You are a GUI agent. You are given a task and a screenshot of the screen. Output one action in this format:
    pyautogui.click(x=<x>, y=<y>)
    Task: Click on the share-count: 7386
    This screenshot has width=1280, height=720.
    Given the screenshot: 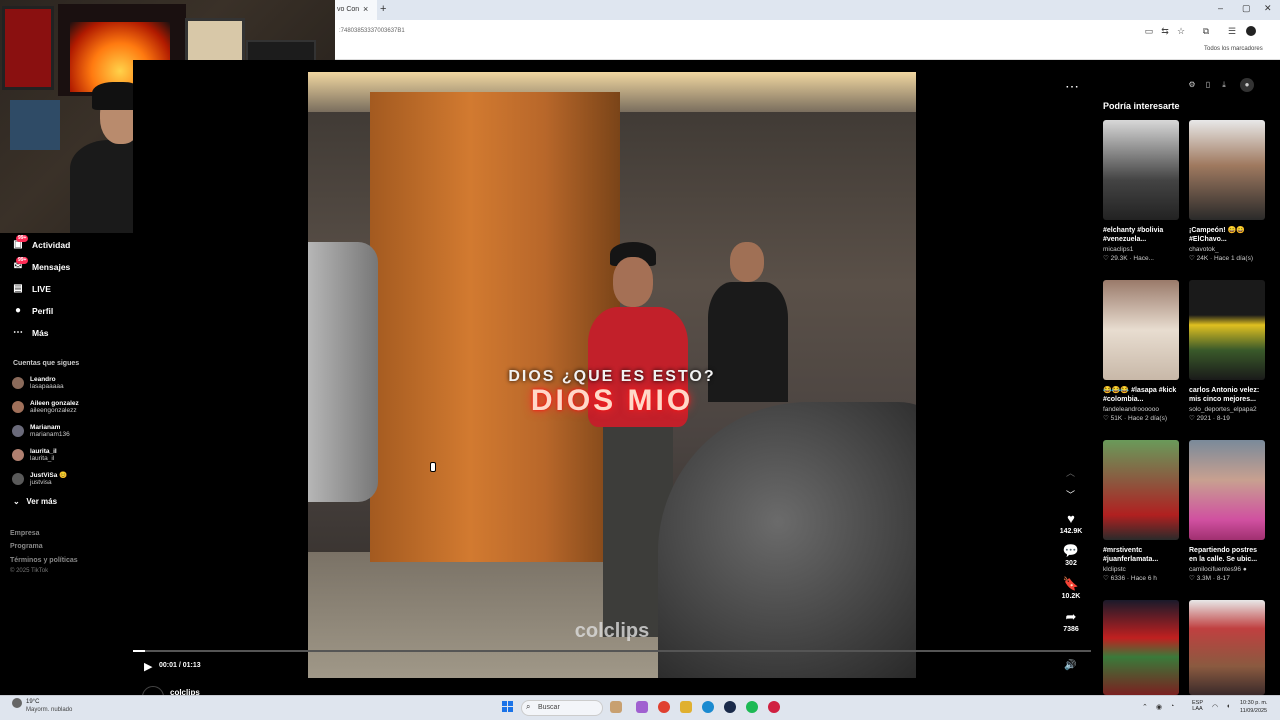 What is the action you would take?
    pyautogui.click(x=1071, y=629)
    